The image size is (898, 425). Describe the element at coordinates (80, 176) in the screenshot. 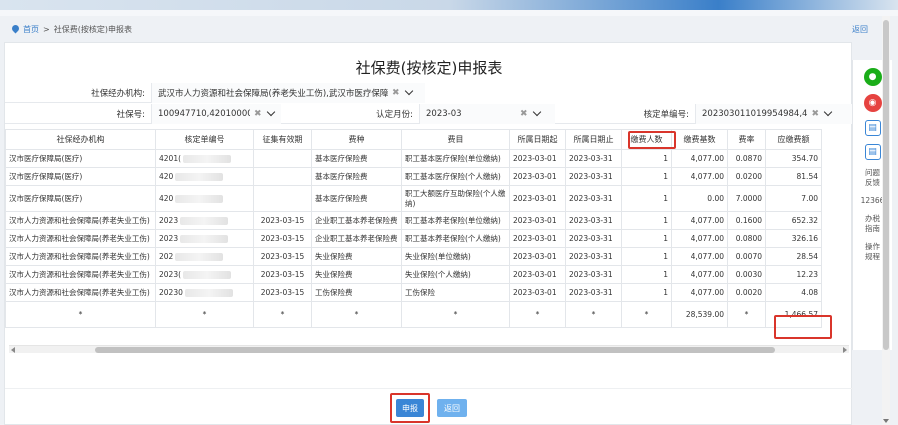

I see `cell-agency: 汉市医疗保障局(医疗)` at that location.